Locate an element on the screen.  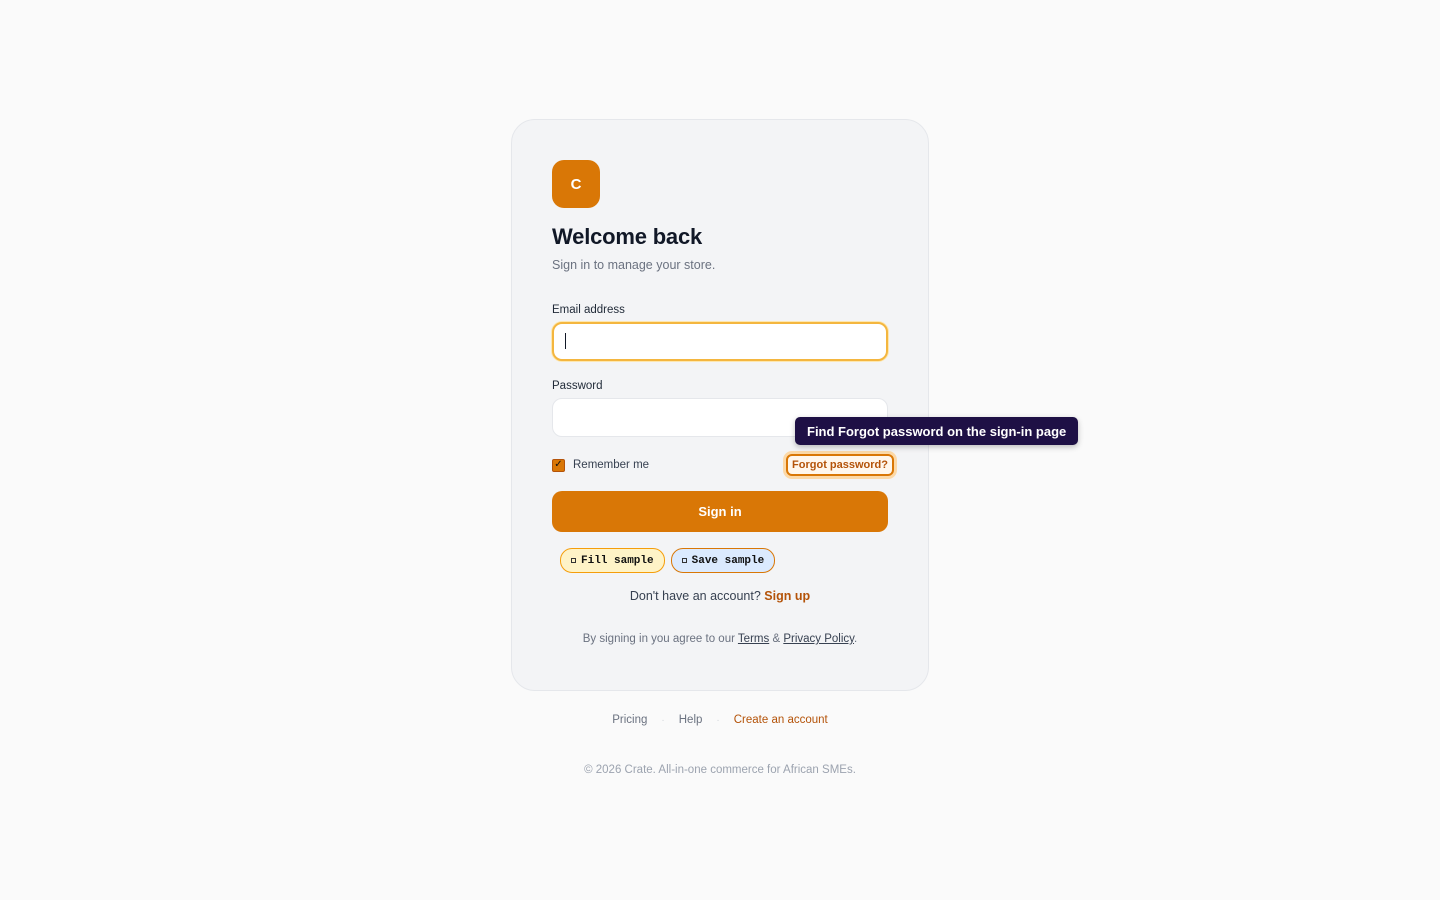
footer-link-pricing: Pricing is located at coordinates (629, 720).